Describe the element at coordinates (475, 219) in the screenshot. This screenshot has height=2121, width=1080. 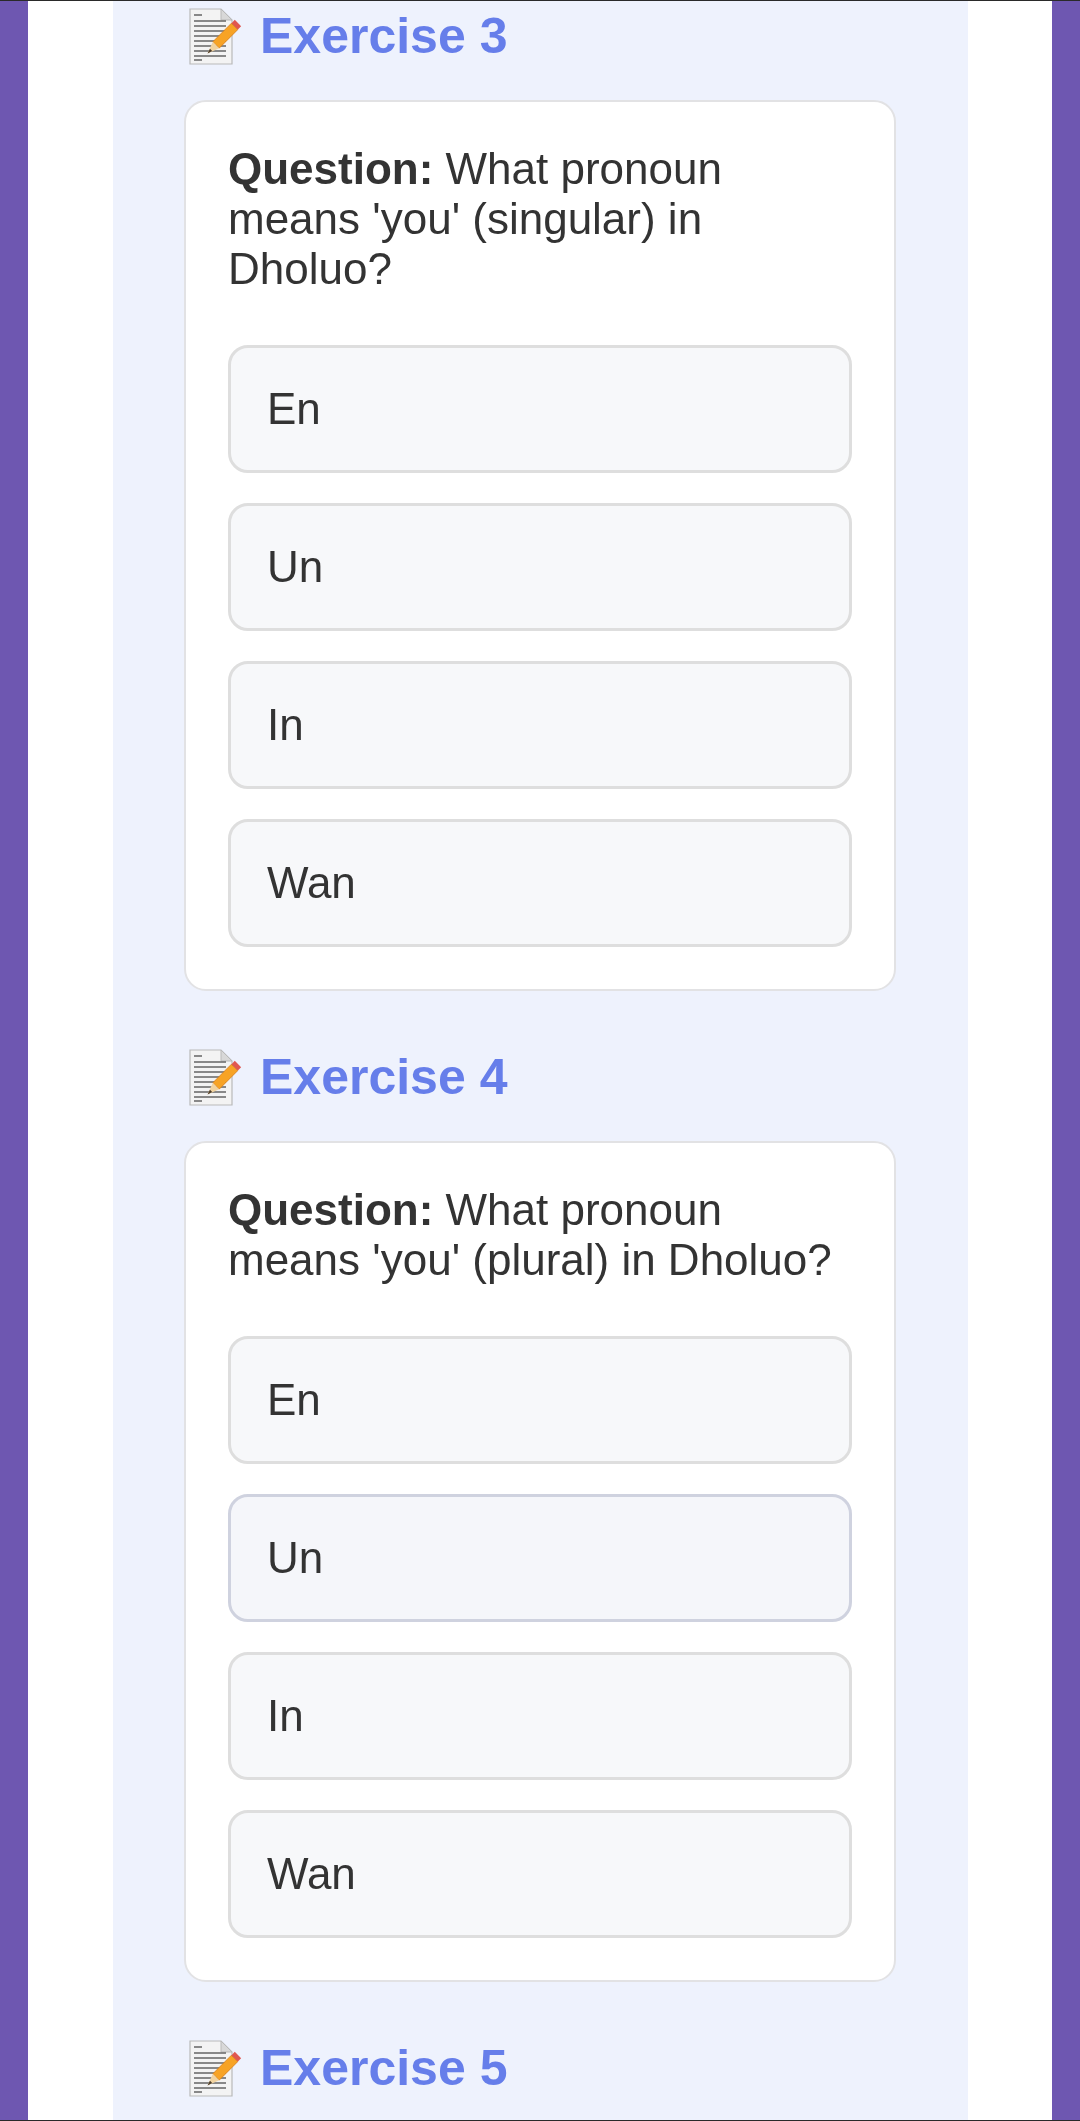
I see `question-text: Question: What pronoun means 'you' (singular) in Dholuo?` at that location.